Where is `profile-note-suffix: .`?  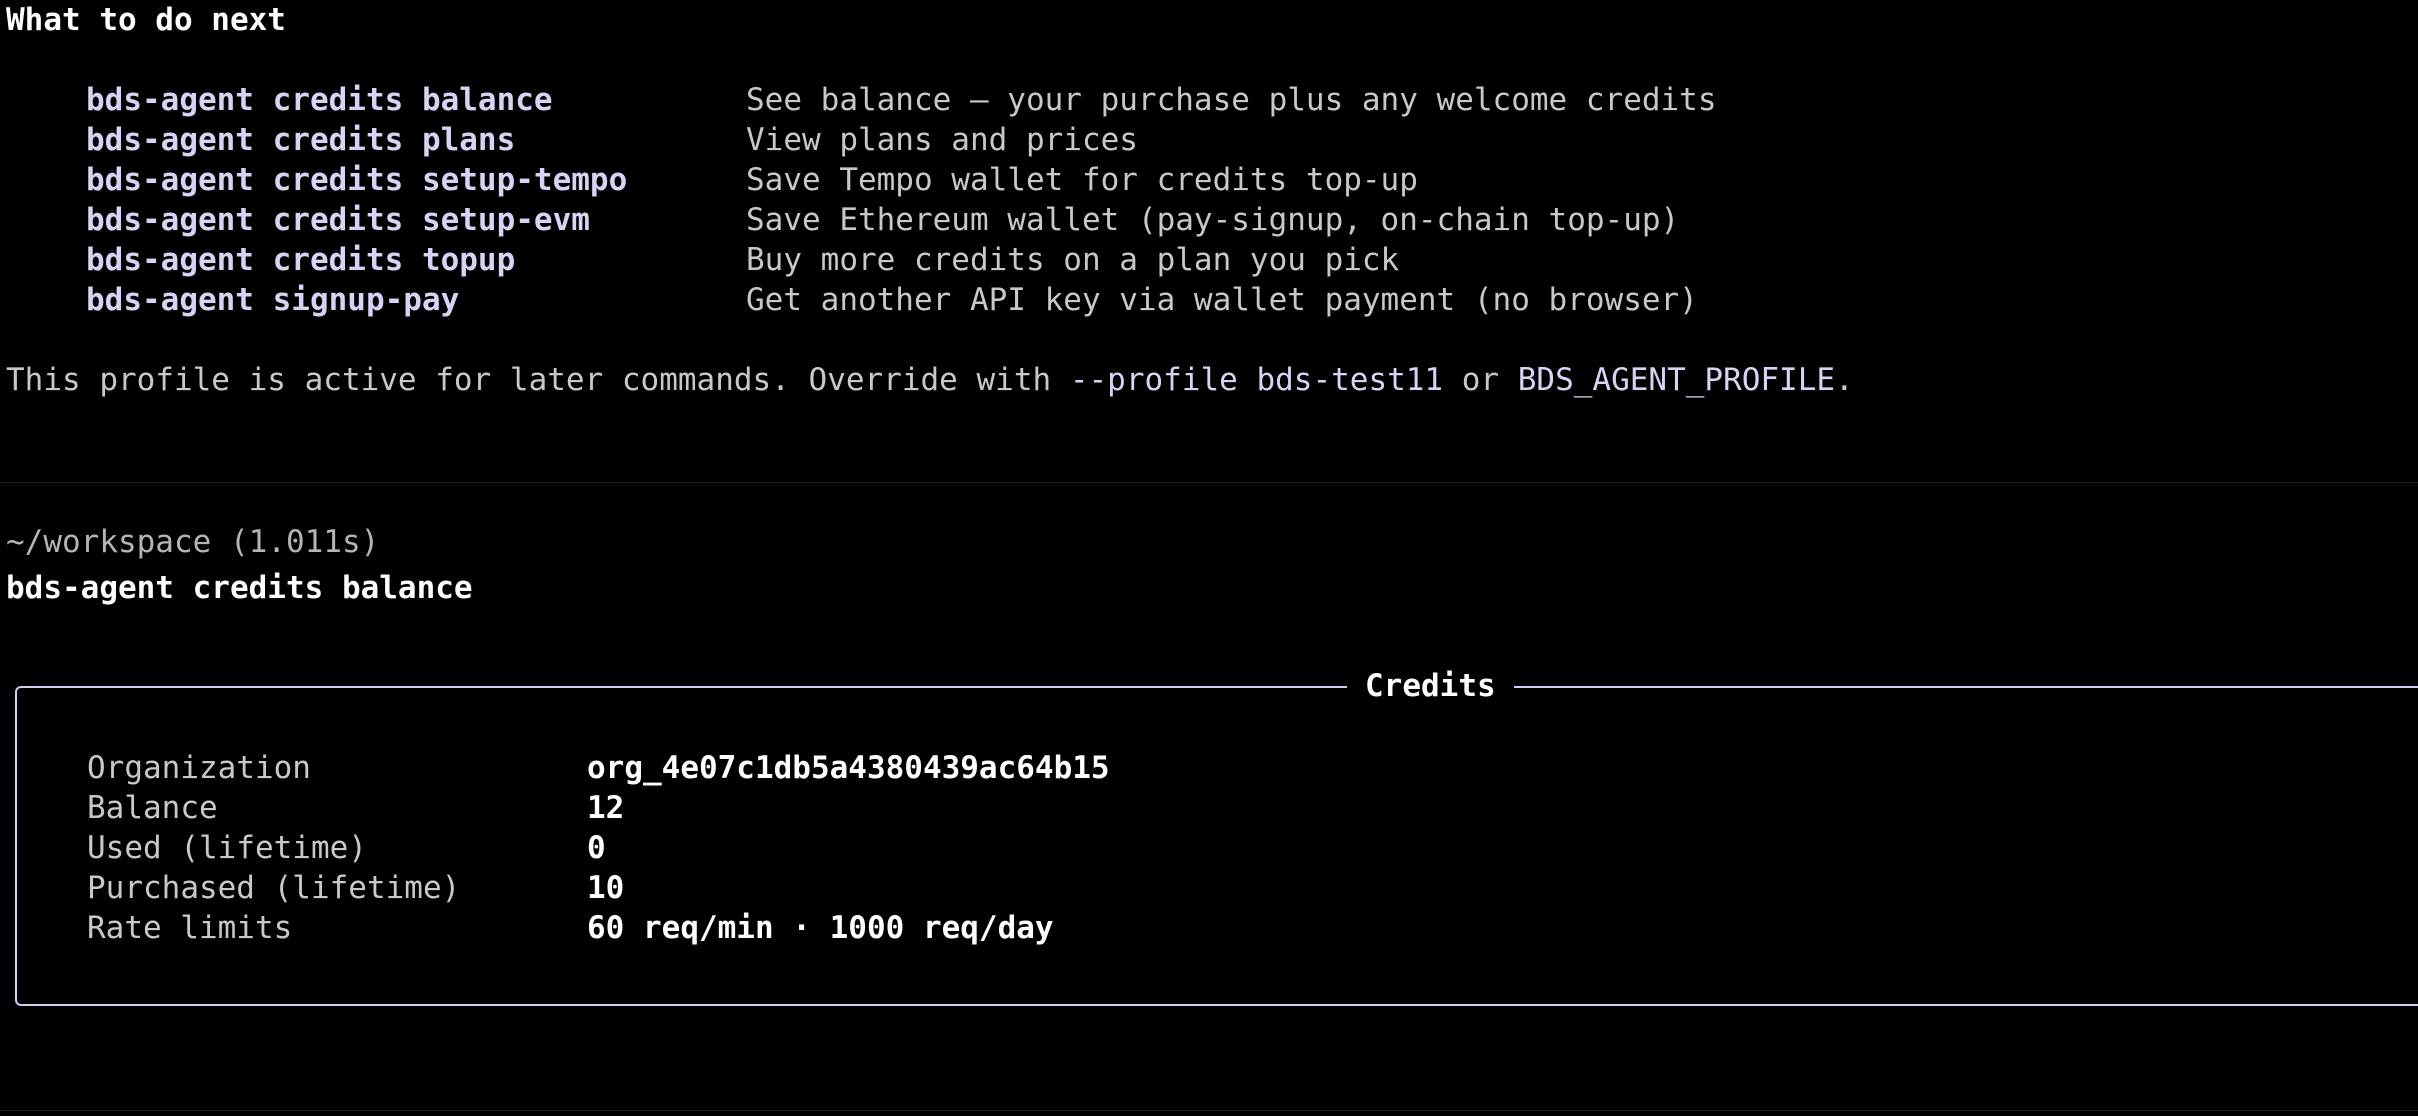 profile-note-suffix: . is located at coordinates (1844, 380).